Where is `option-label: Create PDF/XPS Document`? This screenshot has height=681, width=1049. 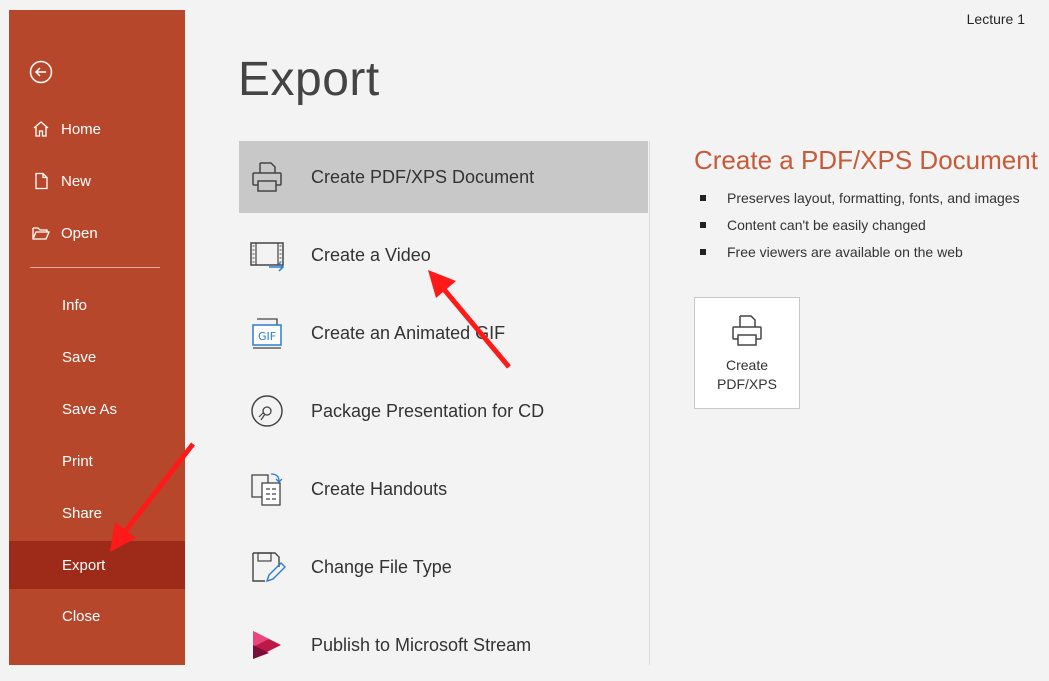 option-label: Create PDF/XPS Document is located at coordinates (423, 176).